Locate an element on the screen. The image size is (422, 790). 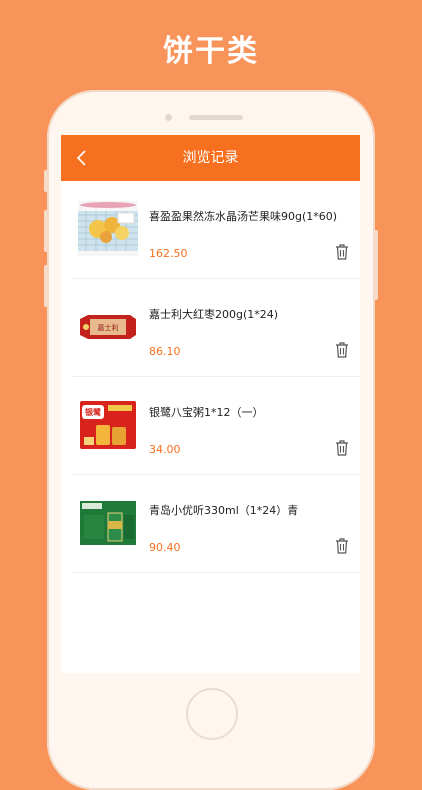
list-item: 银鹭 银鹭八宝粥1*12（一） 34.00 is located at coordinates (216, 426).